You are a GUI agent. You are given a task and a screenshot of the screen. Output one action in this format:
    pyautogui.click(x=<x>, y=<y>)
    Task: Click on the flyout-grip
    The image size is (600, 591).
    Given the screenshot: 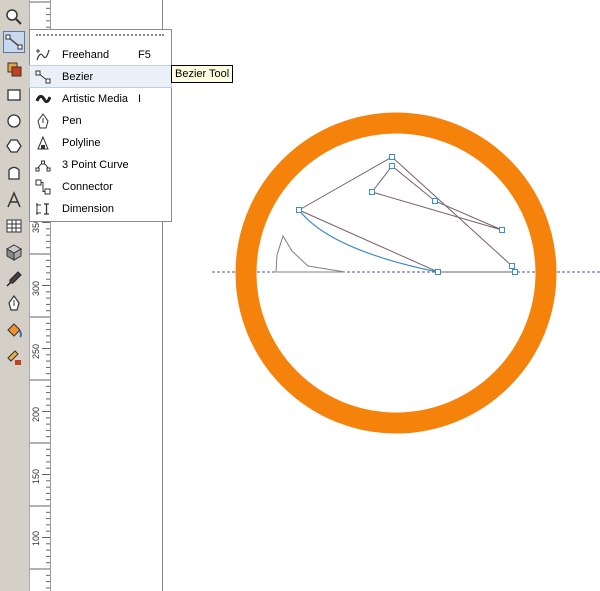 What is the action you would take?
    pyautogui.click(x=100, y=35)
    